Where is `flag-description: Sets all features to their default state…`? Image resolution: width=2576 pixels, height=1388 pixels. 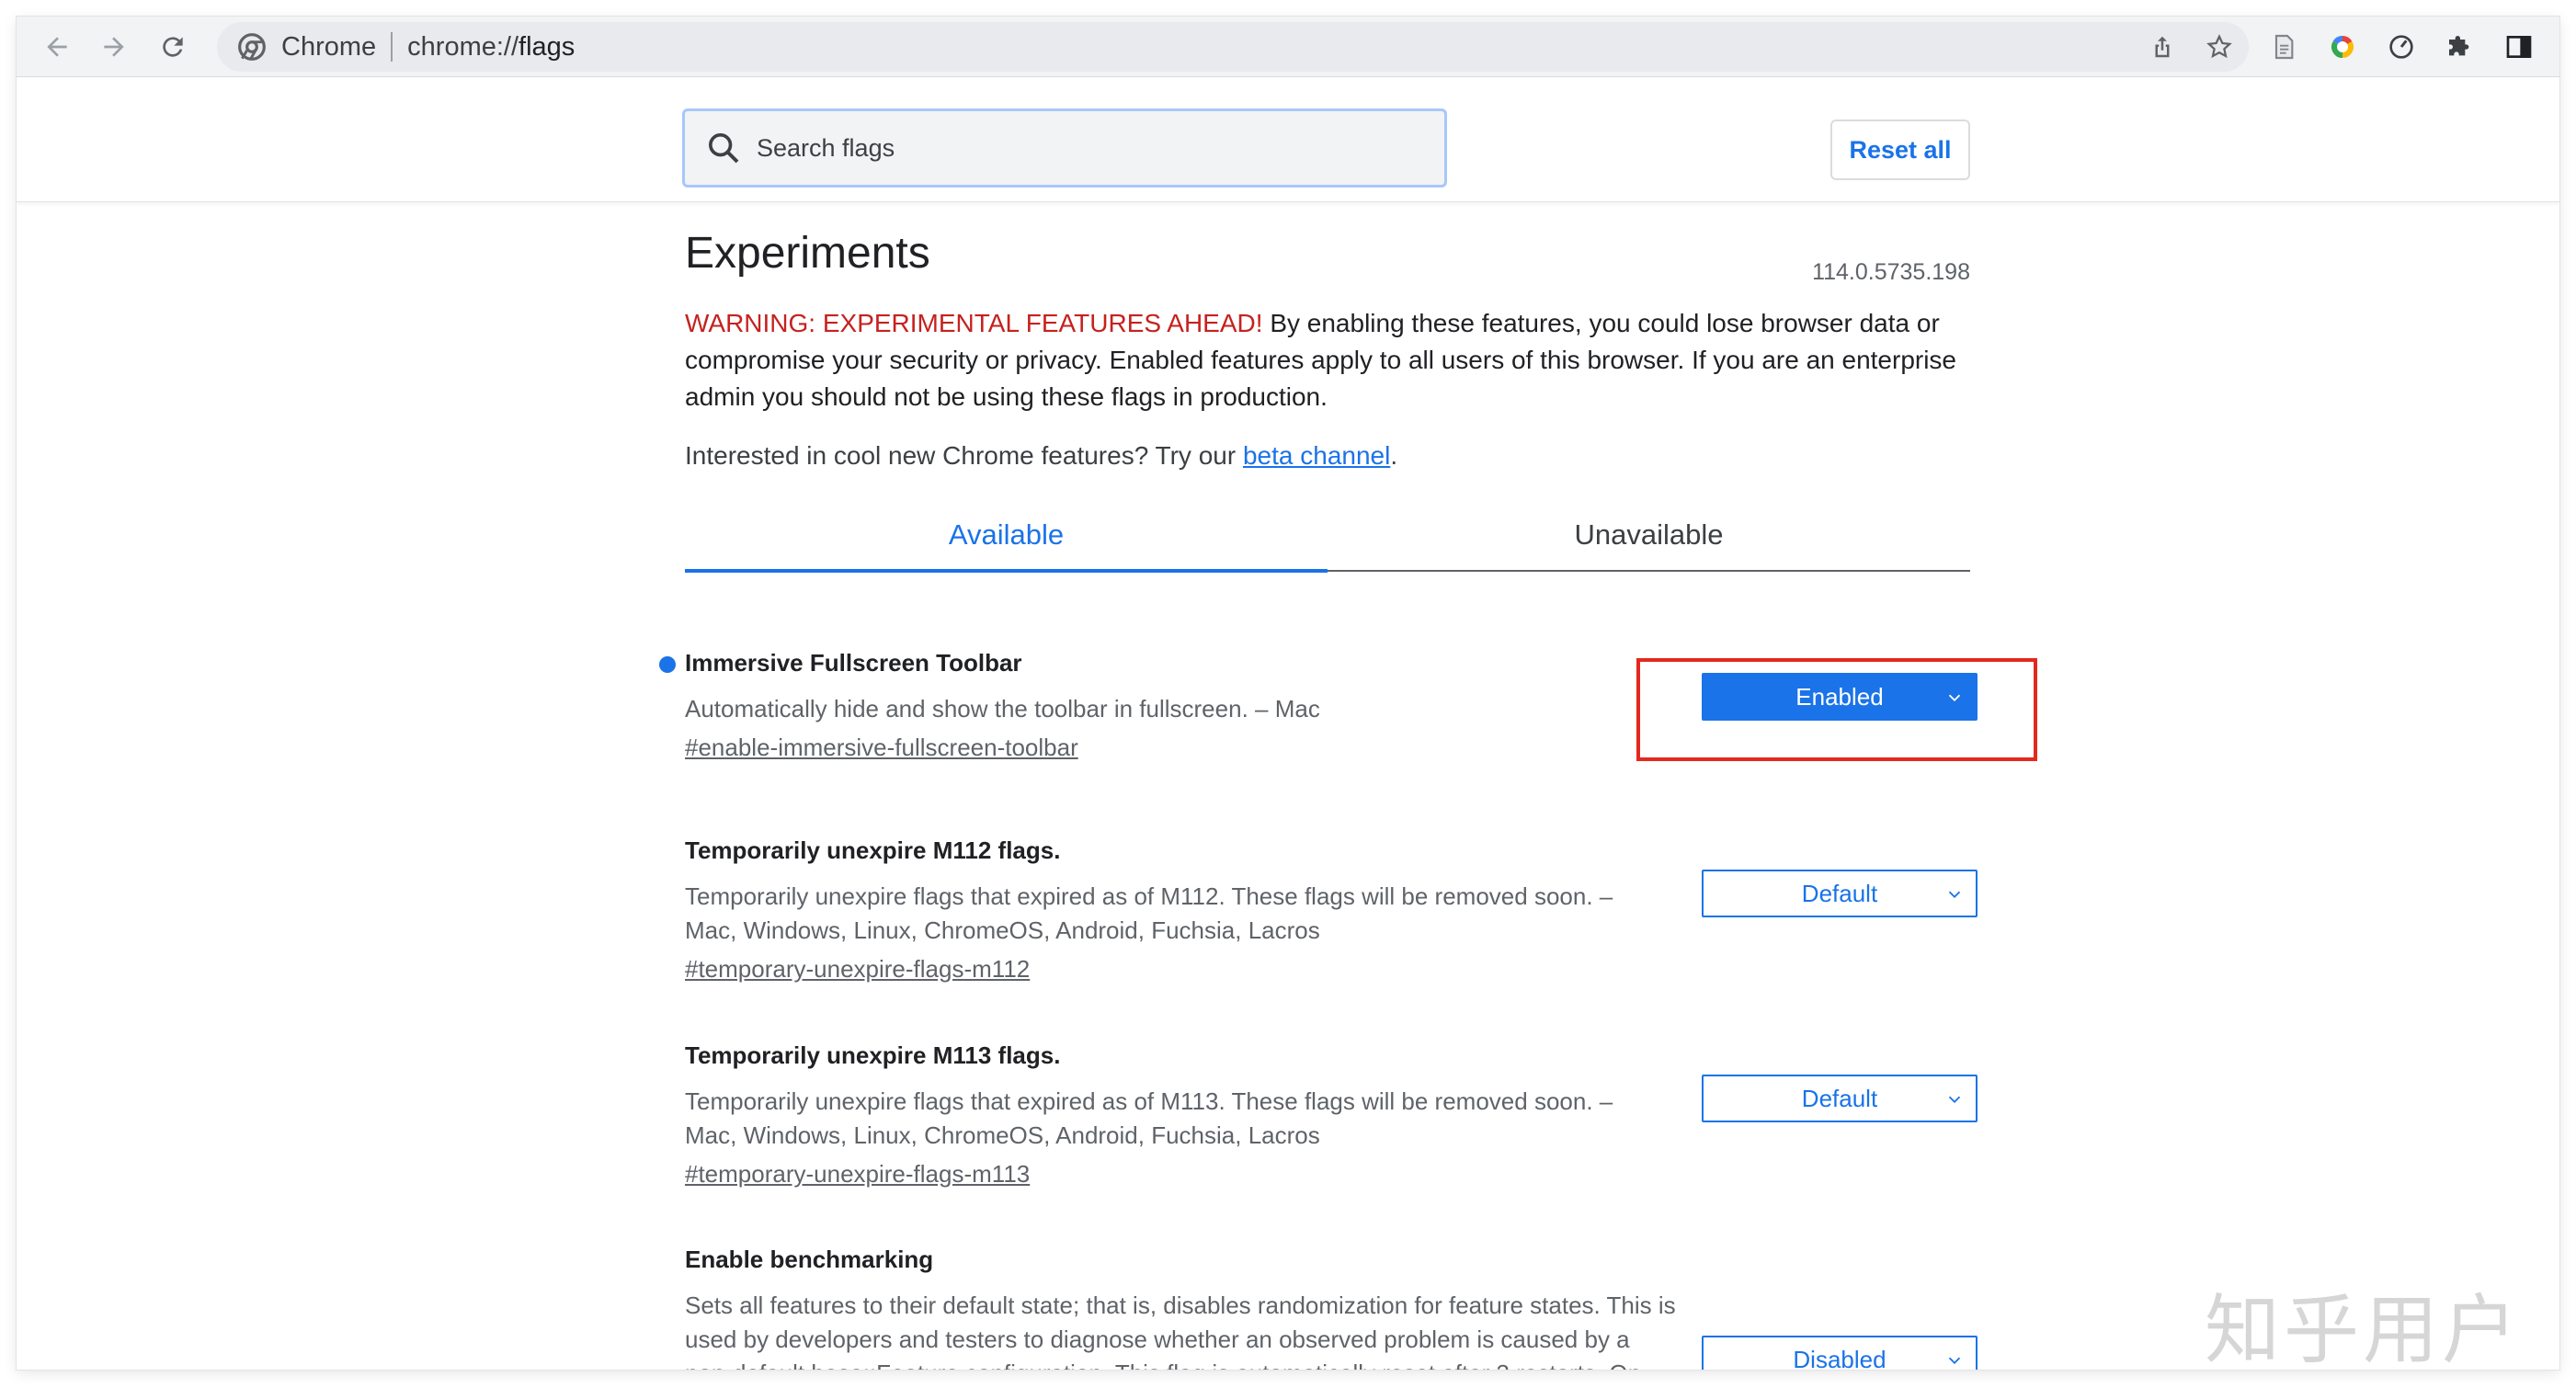 flag-description: Sets all features to their default state… is located at coordinates (1180, 1330).